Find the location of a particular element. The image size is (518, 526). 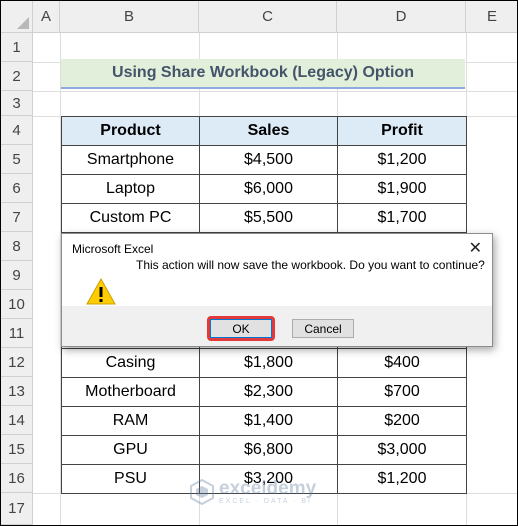

watermark-tagline: EXCEL · DATA · BI is located at coordinates (265, 501).